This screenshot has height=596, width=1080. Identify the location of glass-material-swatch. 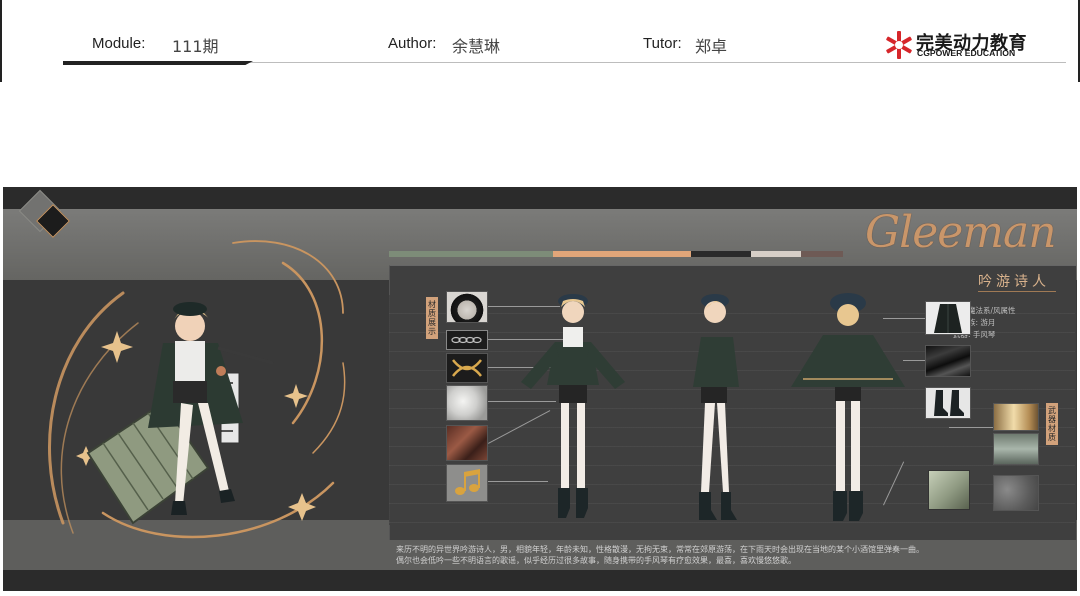
(1016, 449).